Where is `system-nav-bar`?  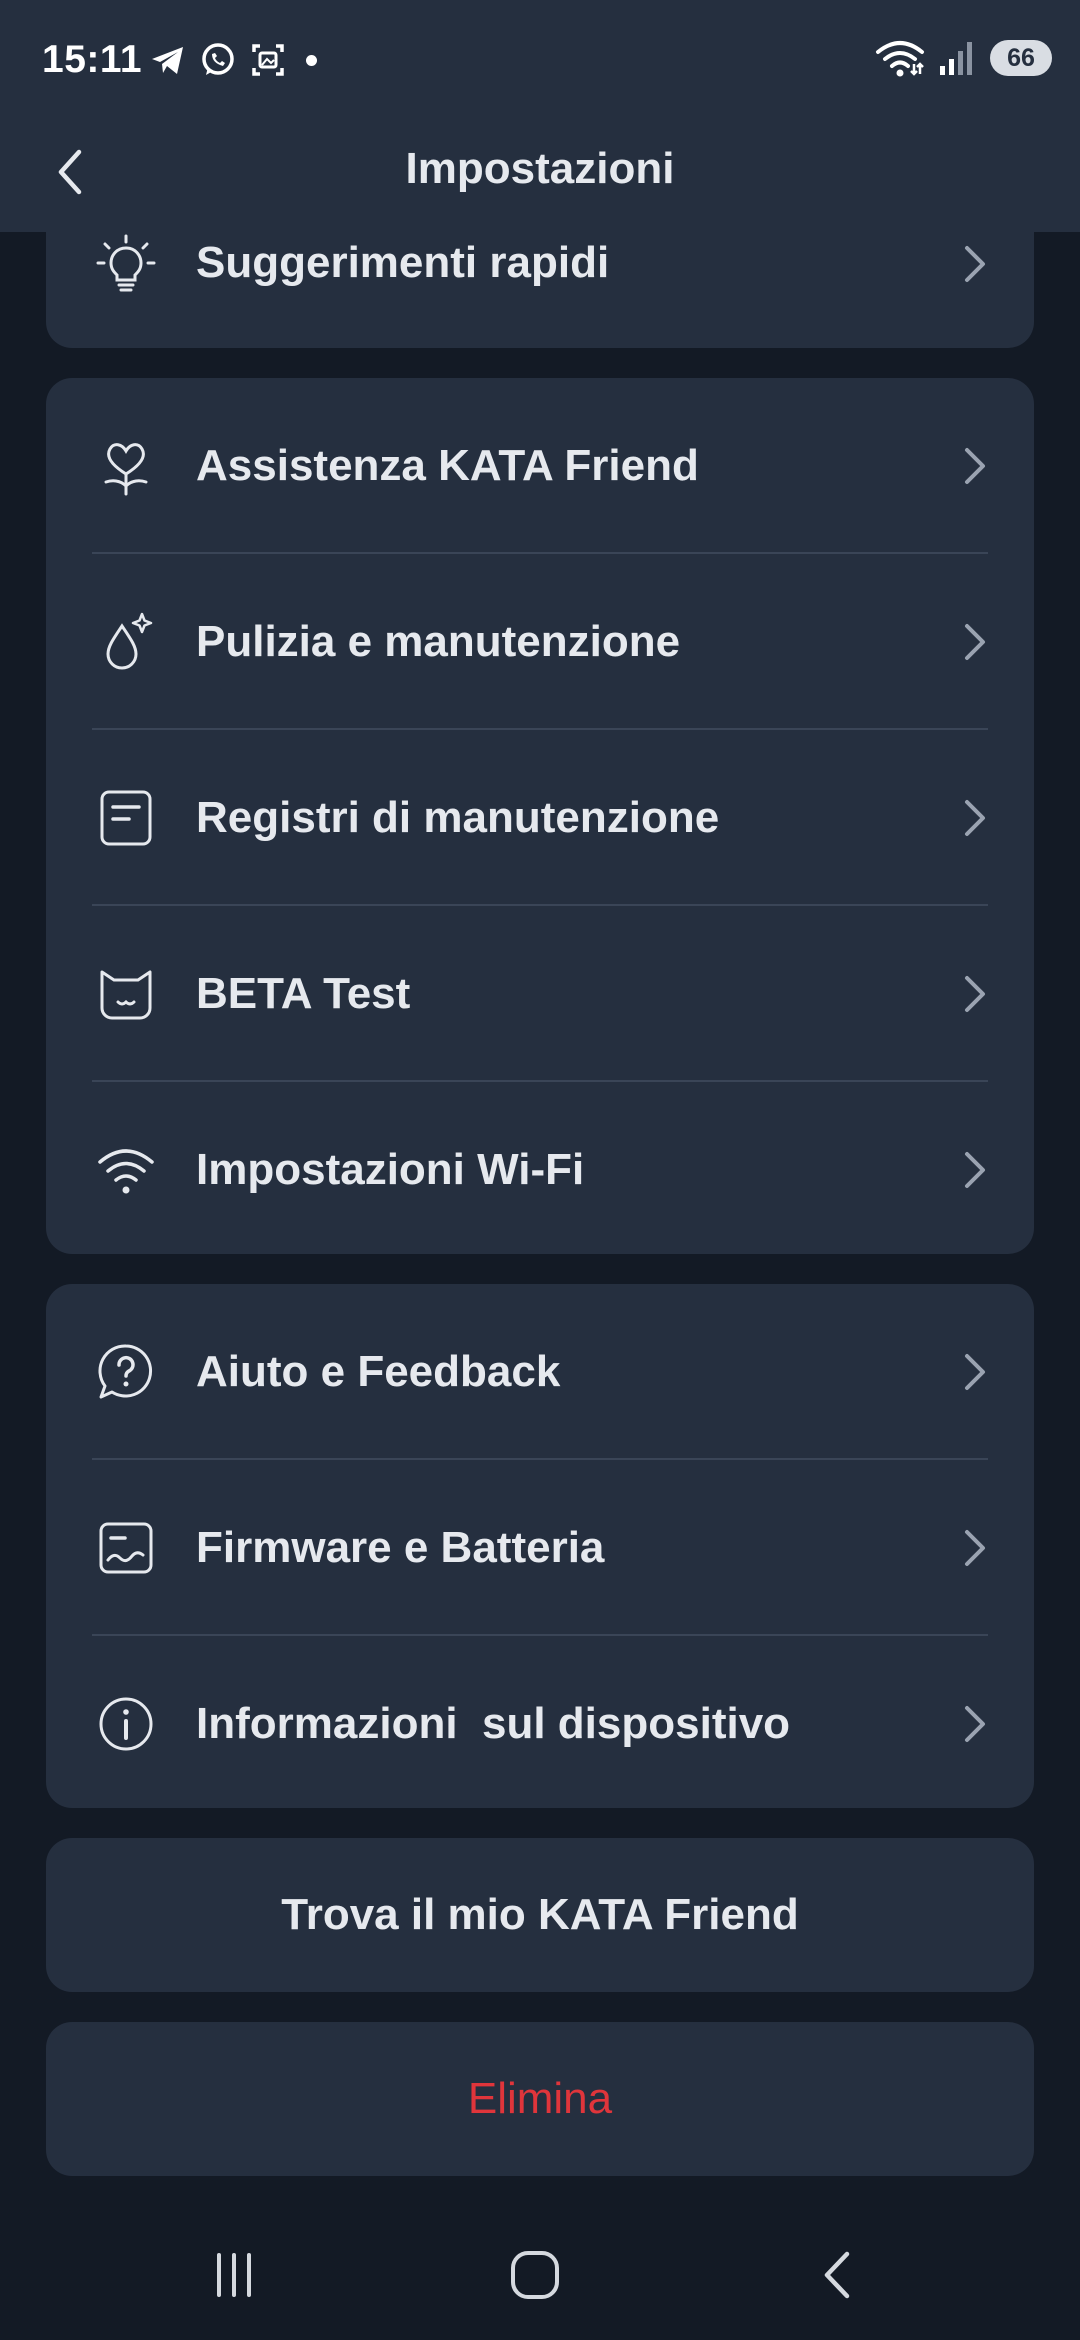
system-nav-bar is located at coordinates (540, 2275).